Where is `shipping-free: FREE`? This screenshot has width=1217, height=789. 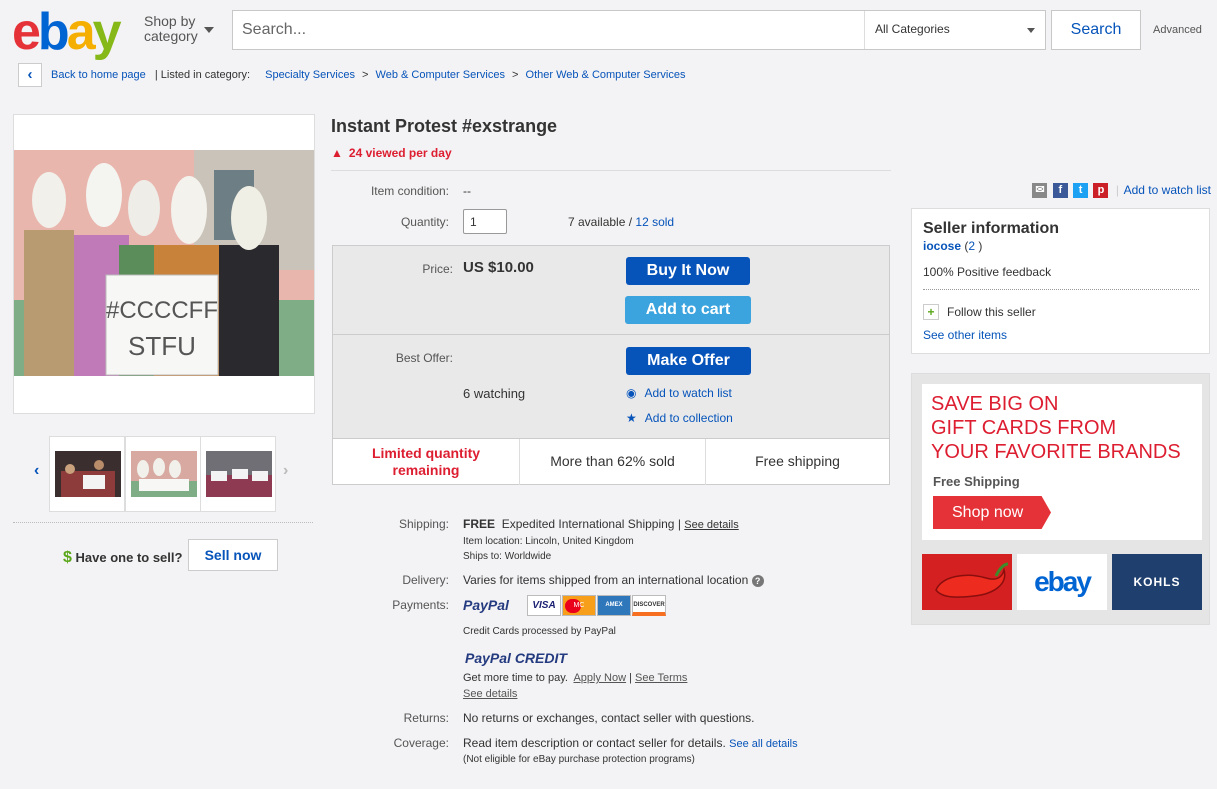
shipping-free: FREE is located at coordinates (479, 524).